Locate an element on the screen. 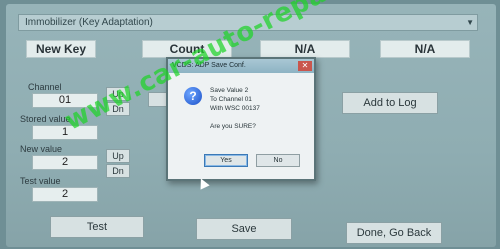 This screenshot has width=500, height=249. no-button: No is located at coordinates (278, 160).